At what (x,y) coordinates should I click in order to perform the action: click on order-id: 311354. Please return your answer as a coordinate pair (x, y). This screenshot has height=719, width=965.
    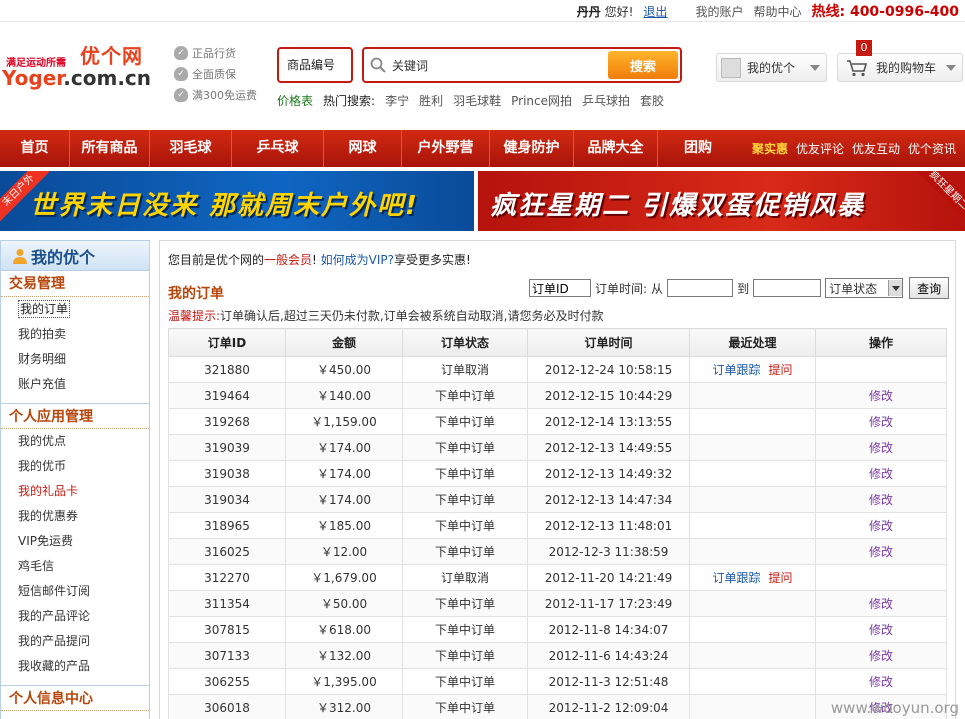
    Looking at the image, I should click on (227, 603).